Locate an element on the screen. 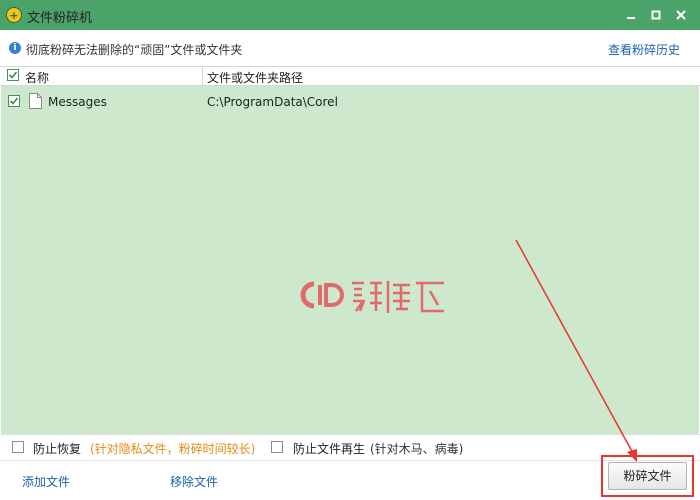  prevent-recovery-note: (针对隐私文件，粉碎时间较长) is located at coordinates (173, 449).